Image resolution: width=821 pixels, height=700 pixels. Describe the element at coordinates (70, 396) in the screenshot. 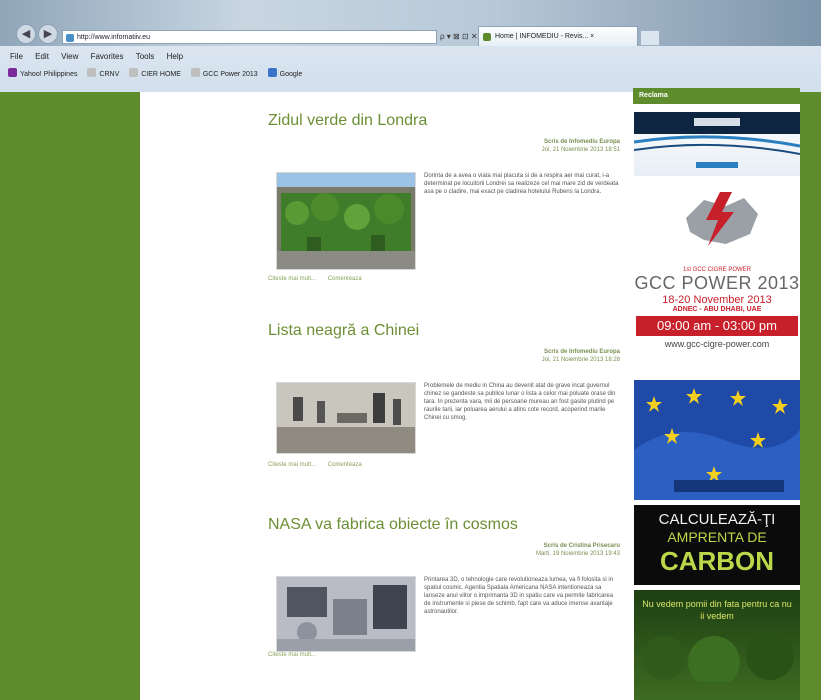

I see `left-green-column` at that location.